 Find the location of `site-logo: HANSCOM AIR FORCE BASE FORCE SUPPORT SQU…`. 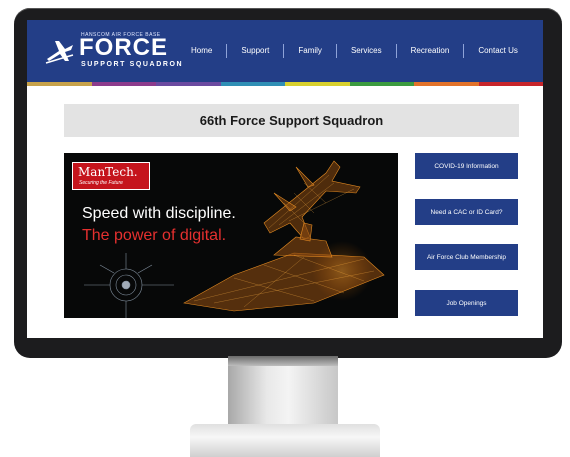

site-logo: HANSCOM AIR FORCE BASE FORCE SUPPORT SQU… is located at coordinates (115, 52).